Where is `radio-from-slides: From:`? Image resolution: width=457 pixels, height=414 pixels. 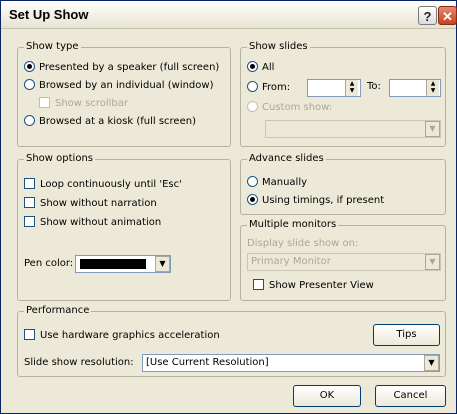 radio-from-slides: From: is located at coordinates (268, 87).